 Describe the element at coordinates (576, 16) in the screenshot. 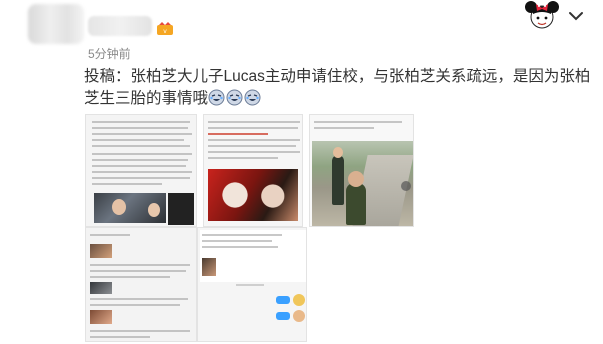

I see `chevron-down-icon` at that location.